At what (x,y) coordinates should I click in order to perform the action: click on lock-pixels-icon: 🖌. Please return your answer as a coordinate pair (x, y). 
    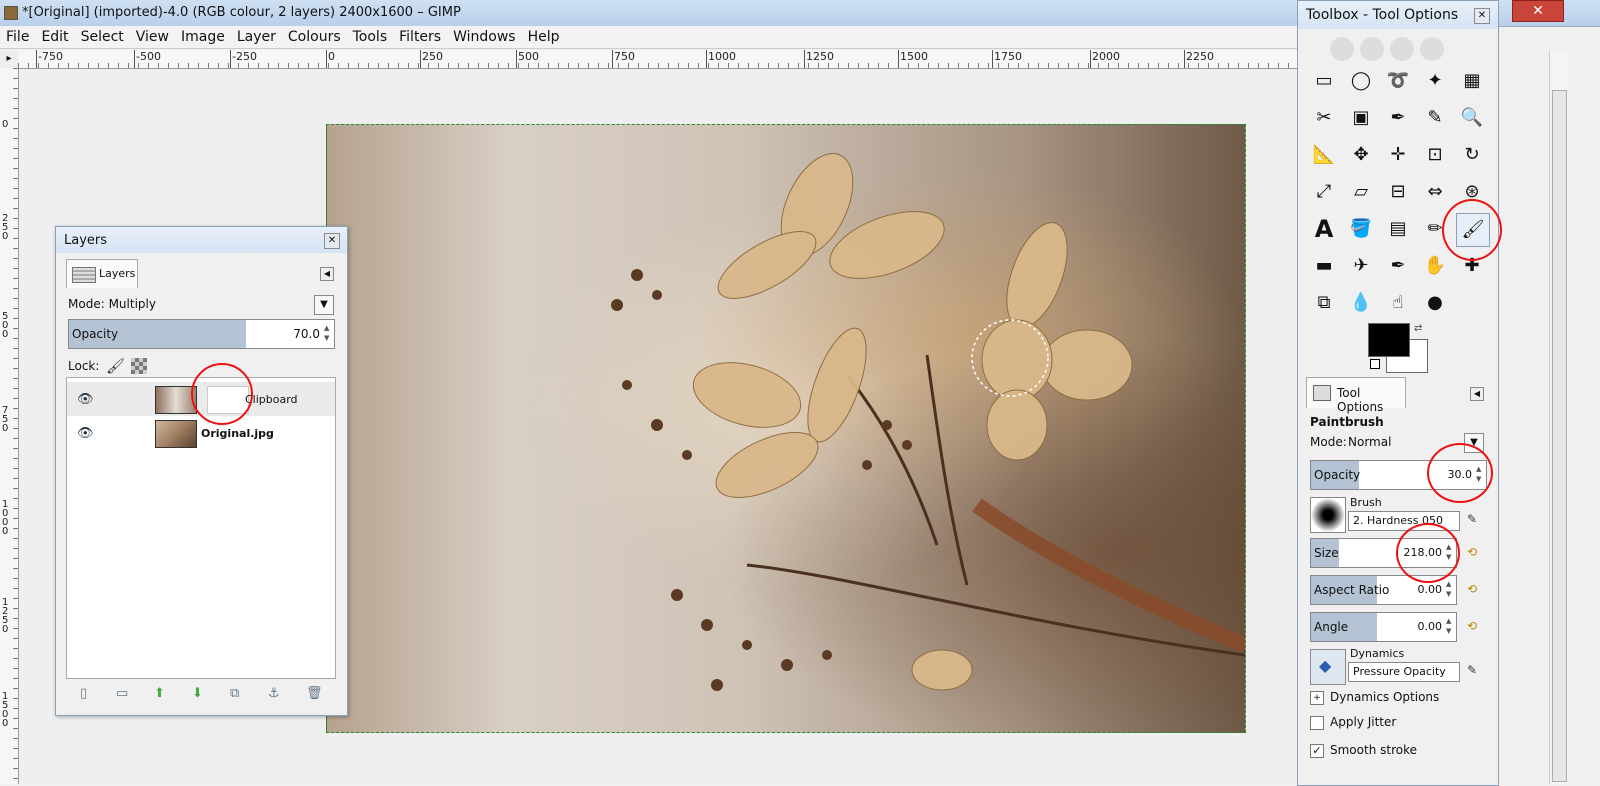
    Looking at the image, I should click on (115, 366).